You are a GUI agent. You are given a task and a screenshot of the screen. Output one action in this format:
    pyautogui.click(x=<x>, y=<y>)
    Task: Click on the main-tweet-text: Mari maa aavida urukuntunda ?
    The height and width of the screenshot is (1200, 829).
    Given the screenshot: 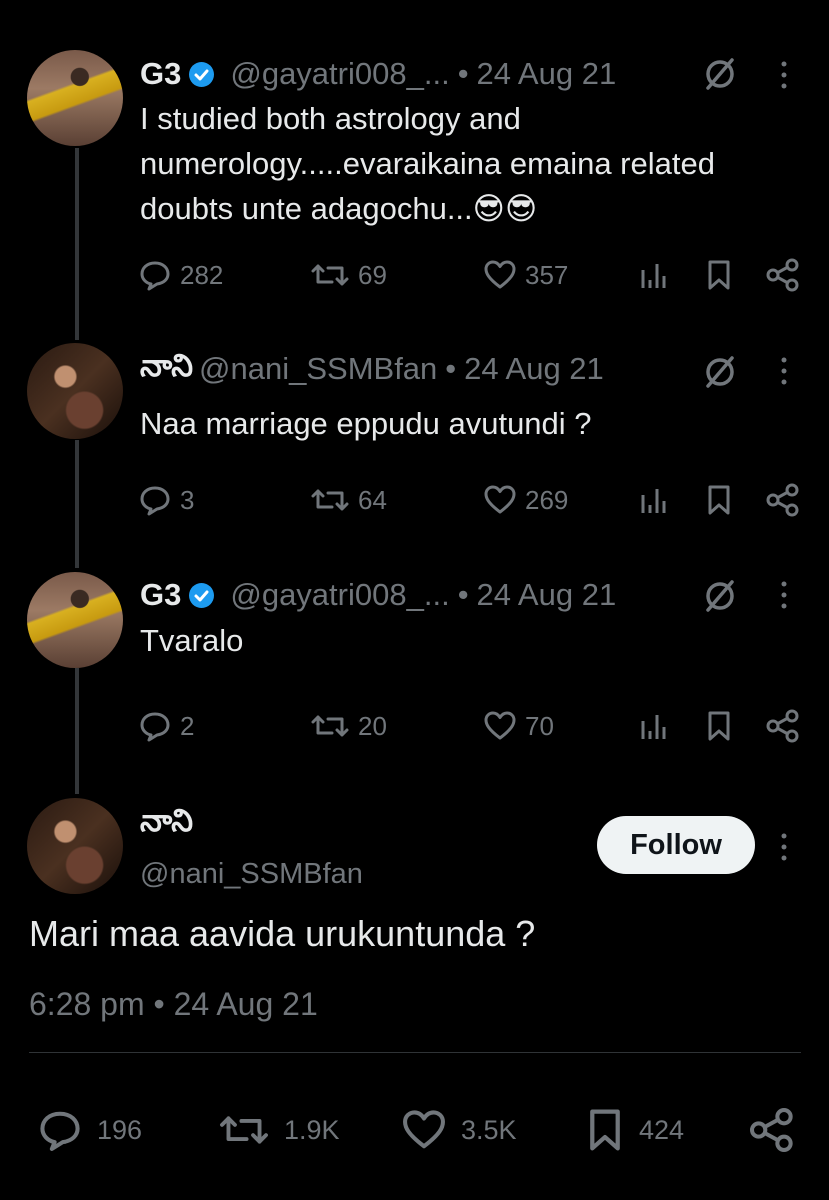 What is the action you would take?
    pyautogui.click(x=282, y=933)
    